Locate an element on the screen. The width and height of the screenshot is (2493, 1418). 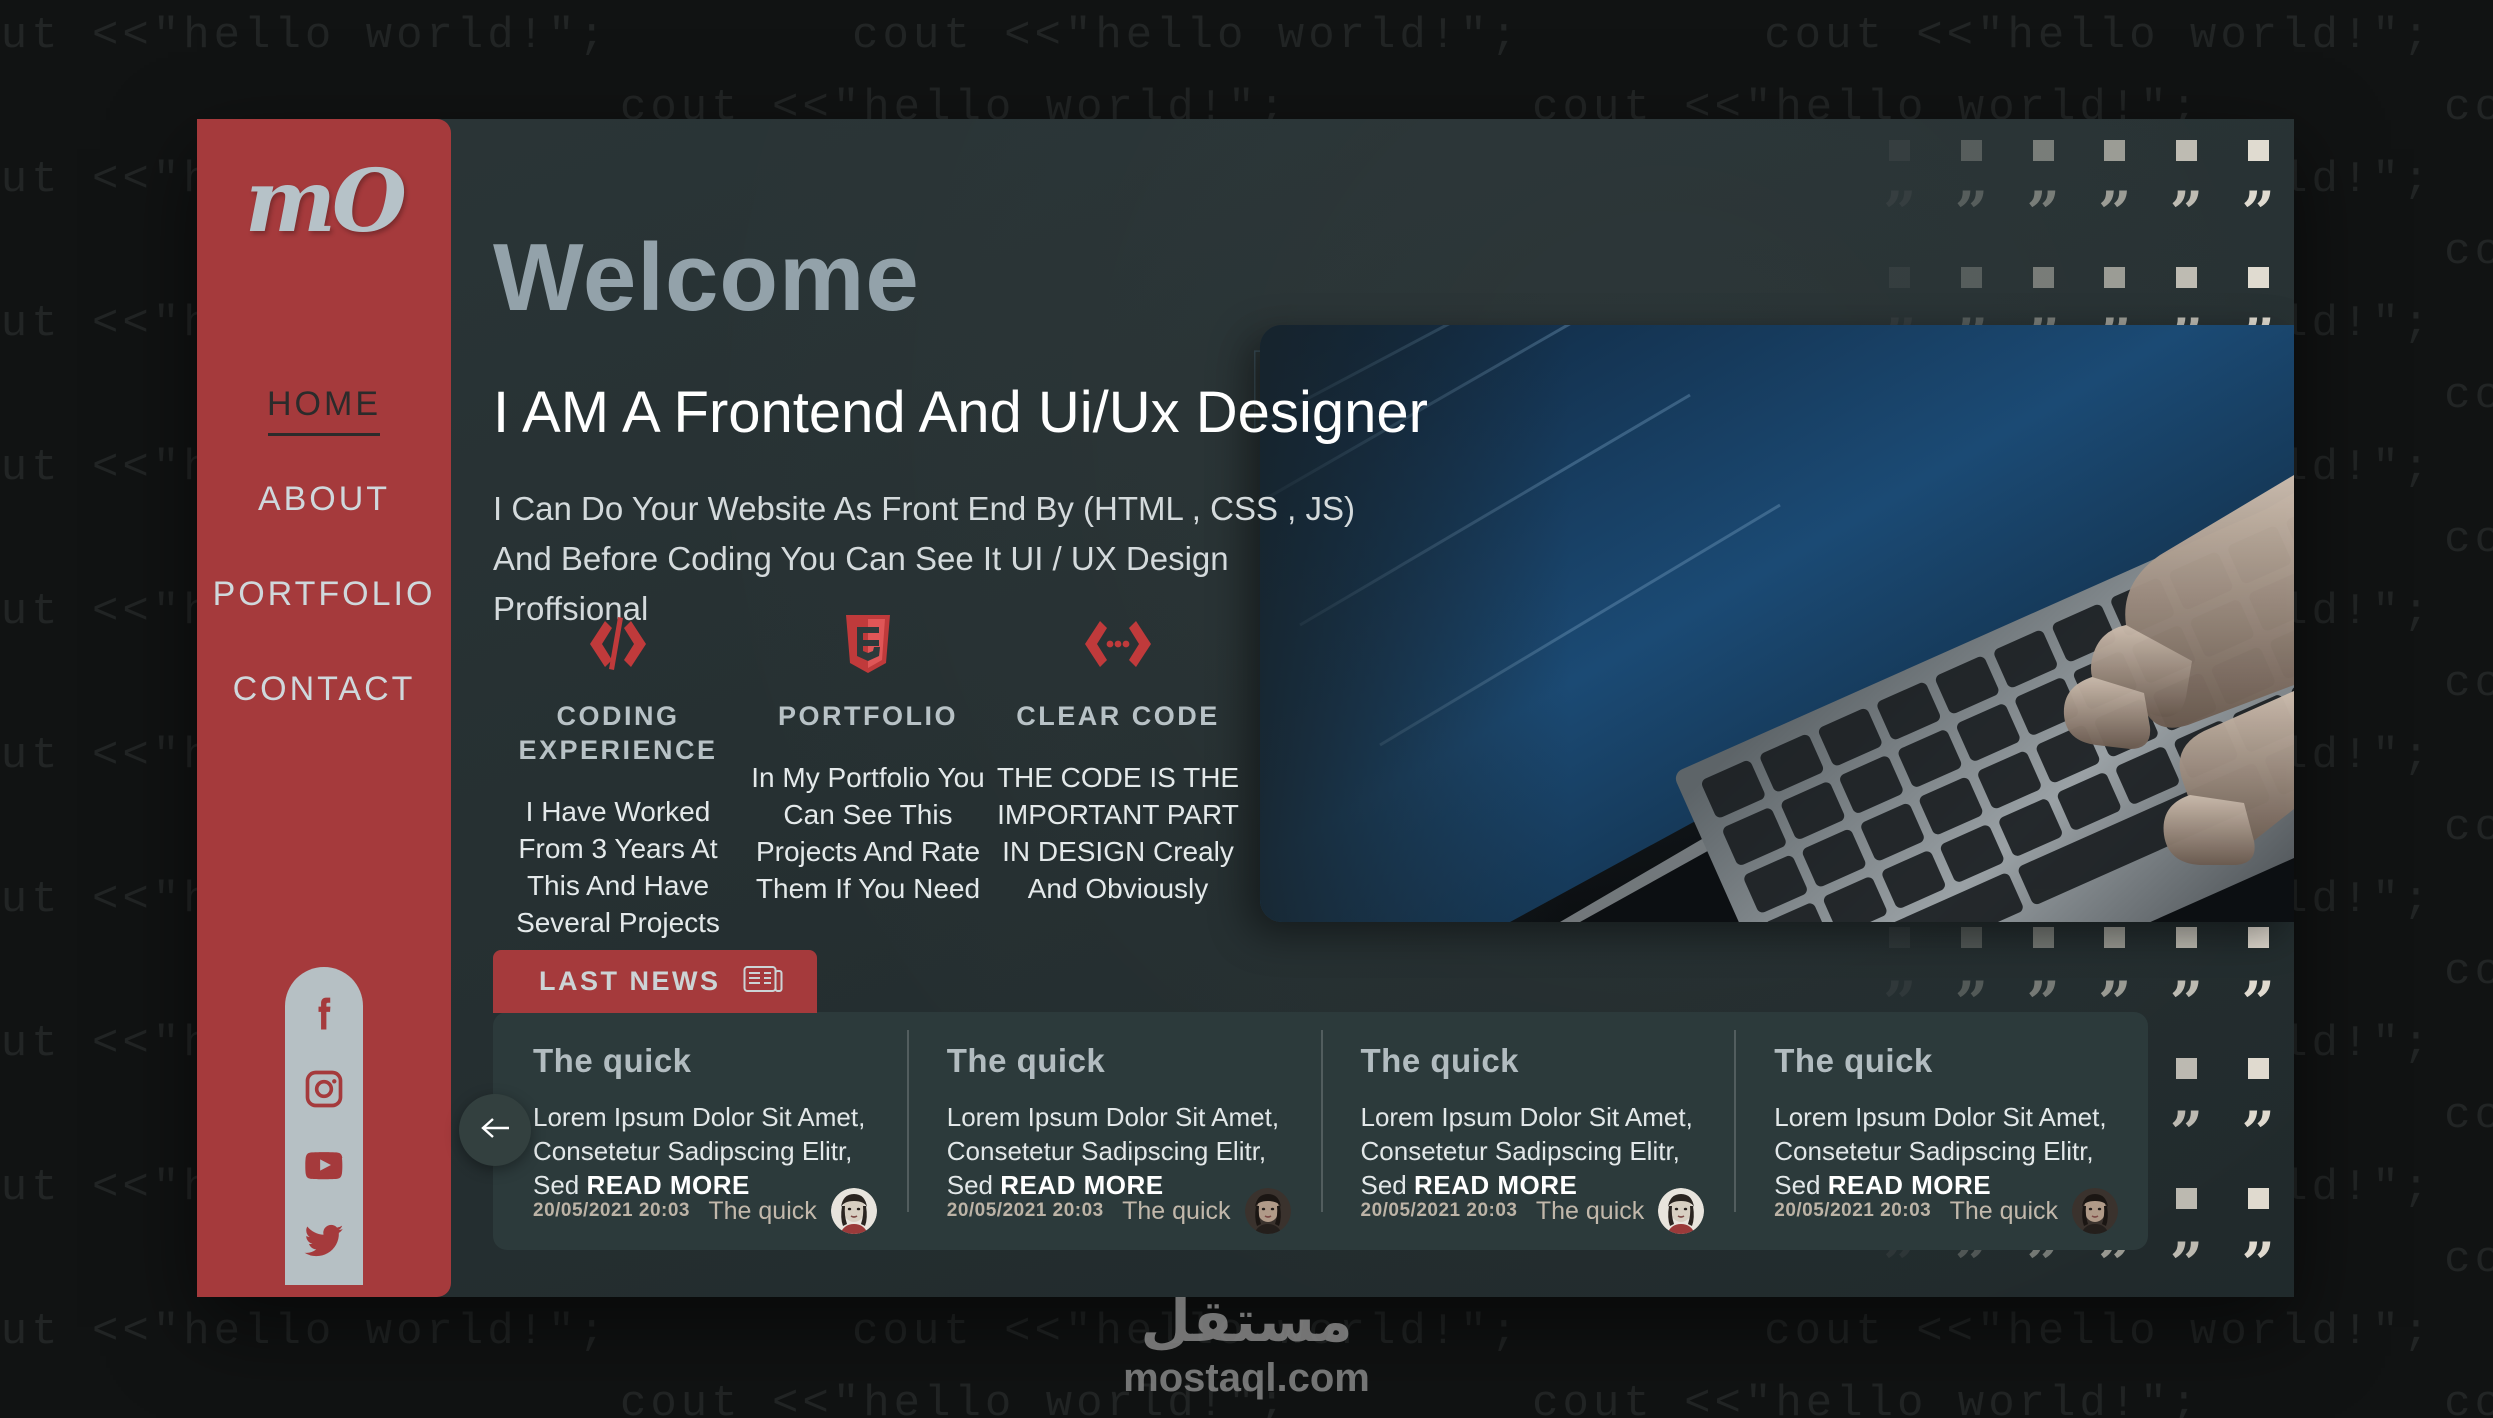
youtube-icon is located at coordinates (324, 1165).